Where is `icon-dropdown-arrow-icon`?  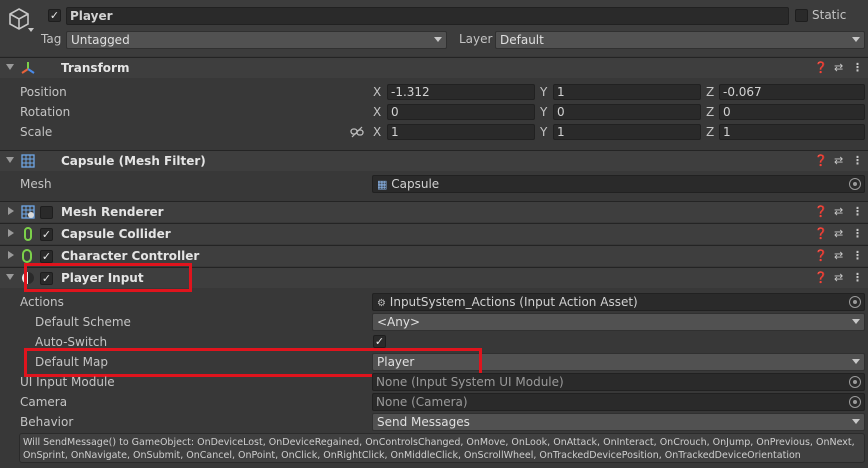 icon-dropdown-arrow-icon is located at coordinates (31, 30).